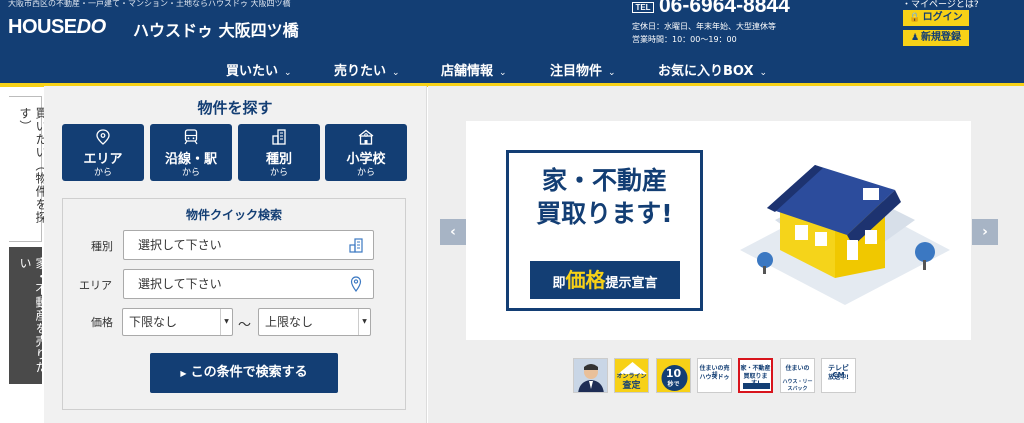 This screenshot has width=1024, height=423. I want to click on thumb-buyback: 家・不動産 買取ります!, so click(755, 375).